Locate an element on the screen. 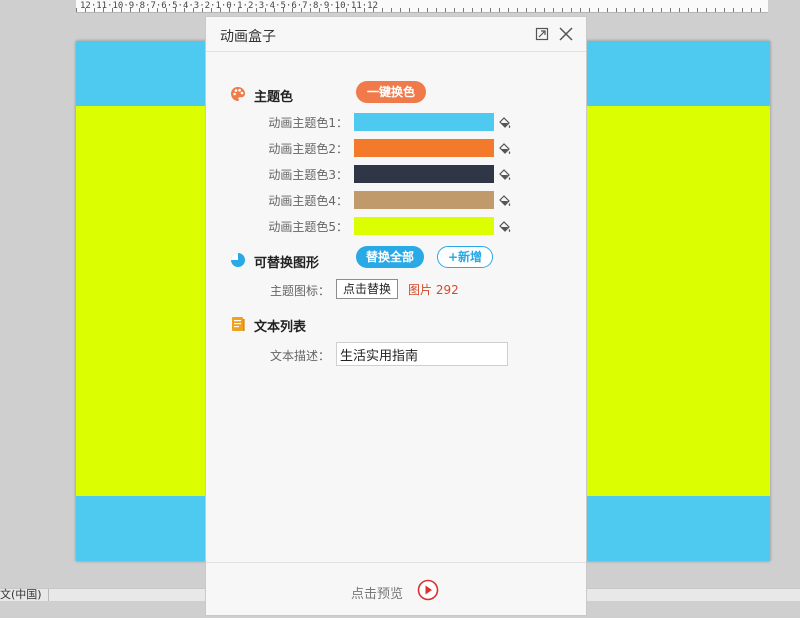 The height and width of the screenshot is (618, 800). theme-color-5-label: 动画主题色5： is located at coordinates (308, 227).